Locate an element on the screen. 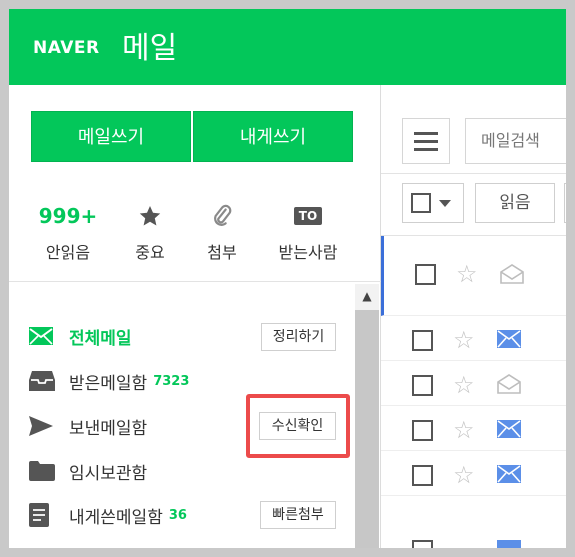 This screenshot has width=575, height=557. mailbox-drafts-label: 임시보관함 is located at coordinates (108, 473).